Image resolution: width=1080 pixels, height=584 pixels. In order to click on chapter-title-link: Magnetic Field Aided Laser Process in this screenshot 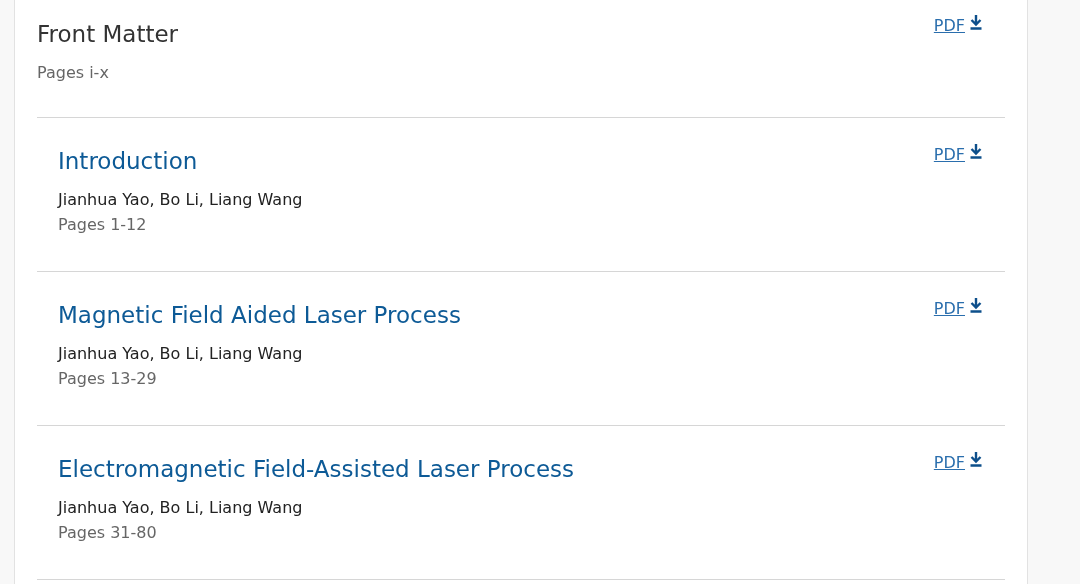, I will do `click(259, 315)`.